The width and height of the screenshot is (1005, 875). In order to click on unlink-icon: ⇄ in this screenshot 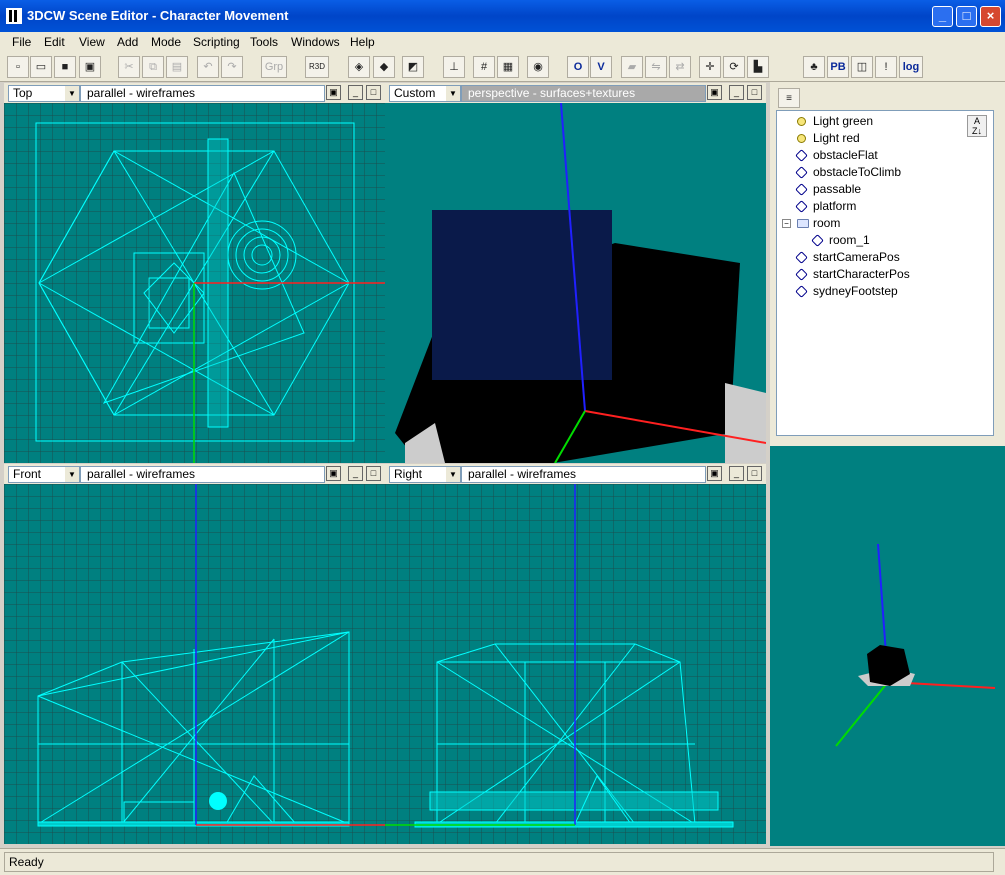, I will do `click(680, 67)`.